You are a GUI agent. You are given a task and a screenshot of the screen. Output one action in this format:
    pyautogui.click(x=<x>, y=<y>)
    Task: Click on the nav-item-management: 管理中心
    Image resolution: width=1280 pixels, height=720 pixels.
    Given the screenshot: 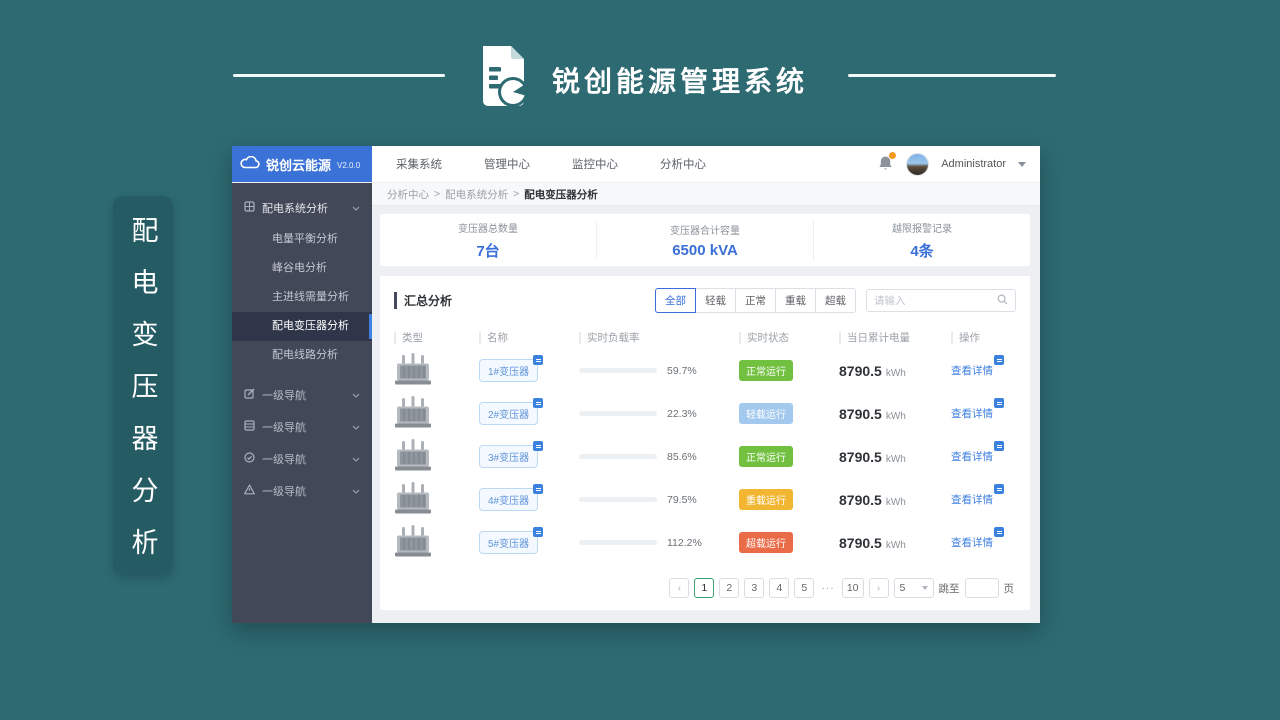 What is the action you would take?
    pyautogui.click(x=507, y=164)
    